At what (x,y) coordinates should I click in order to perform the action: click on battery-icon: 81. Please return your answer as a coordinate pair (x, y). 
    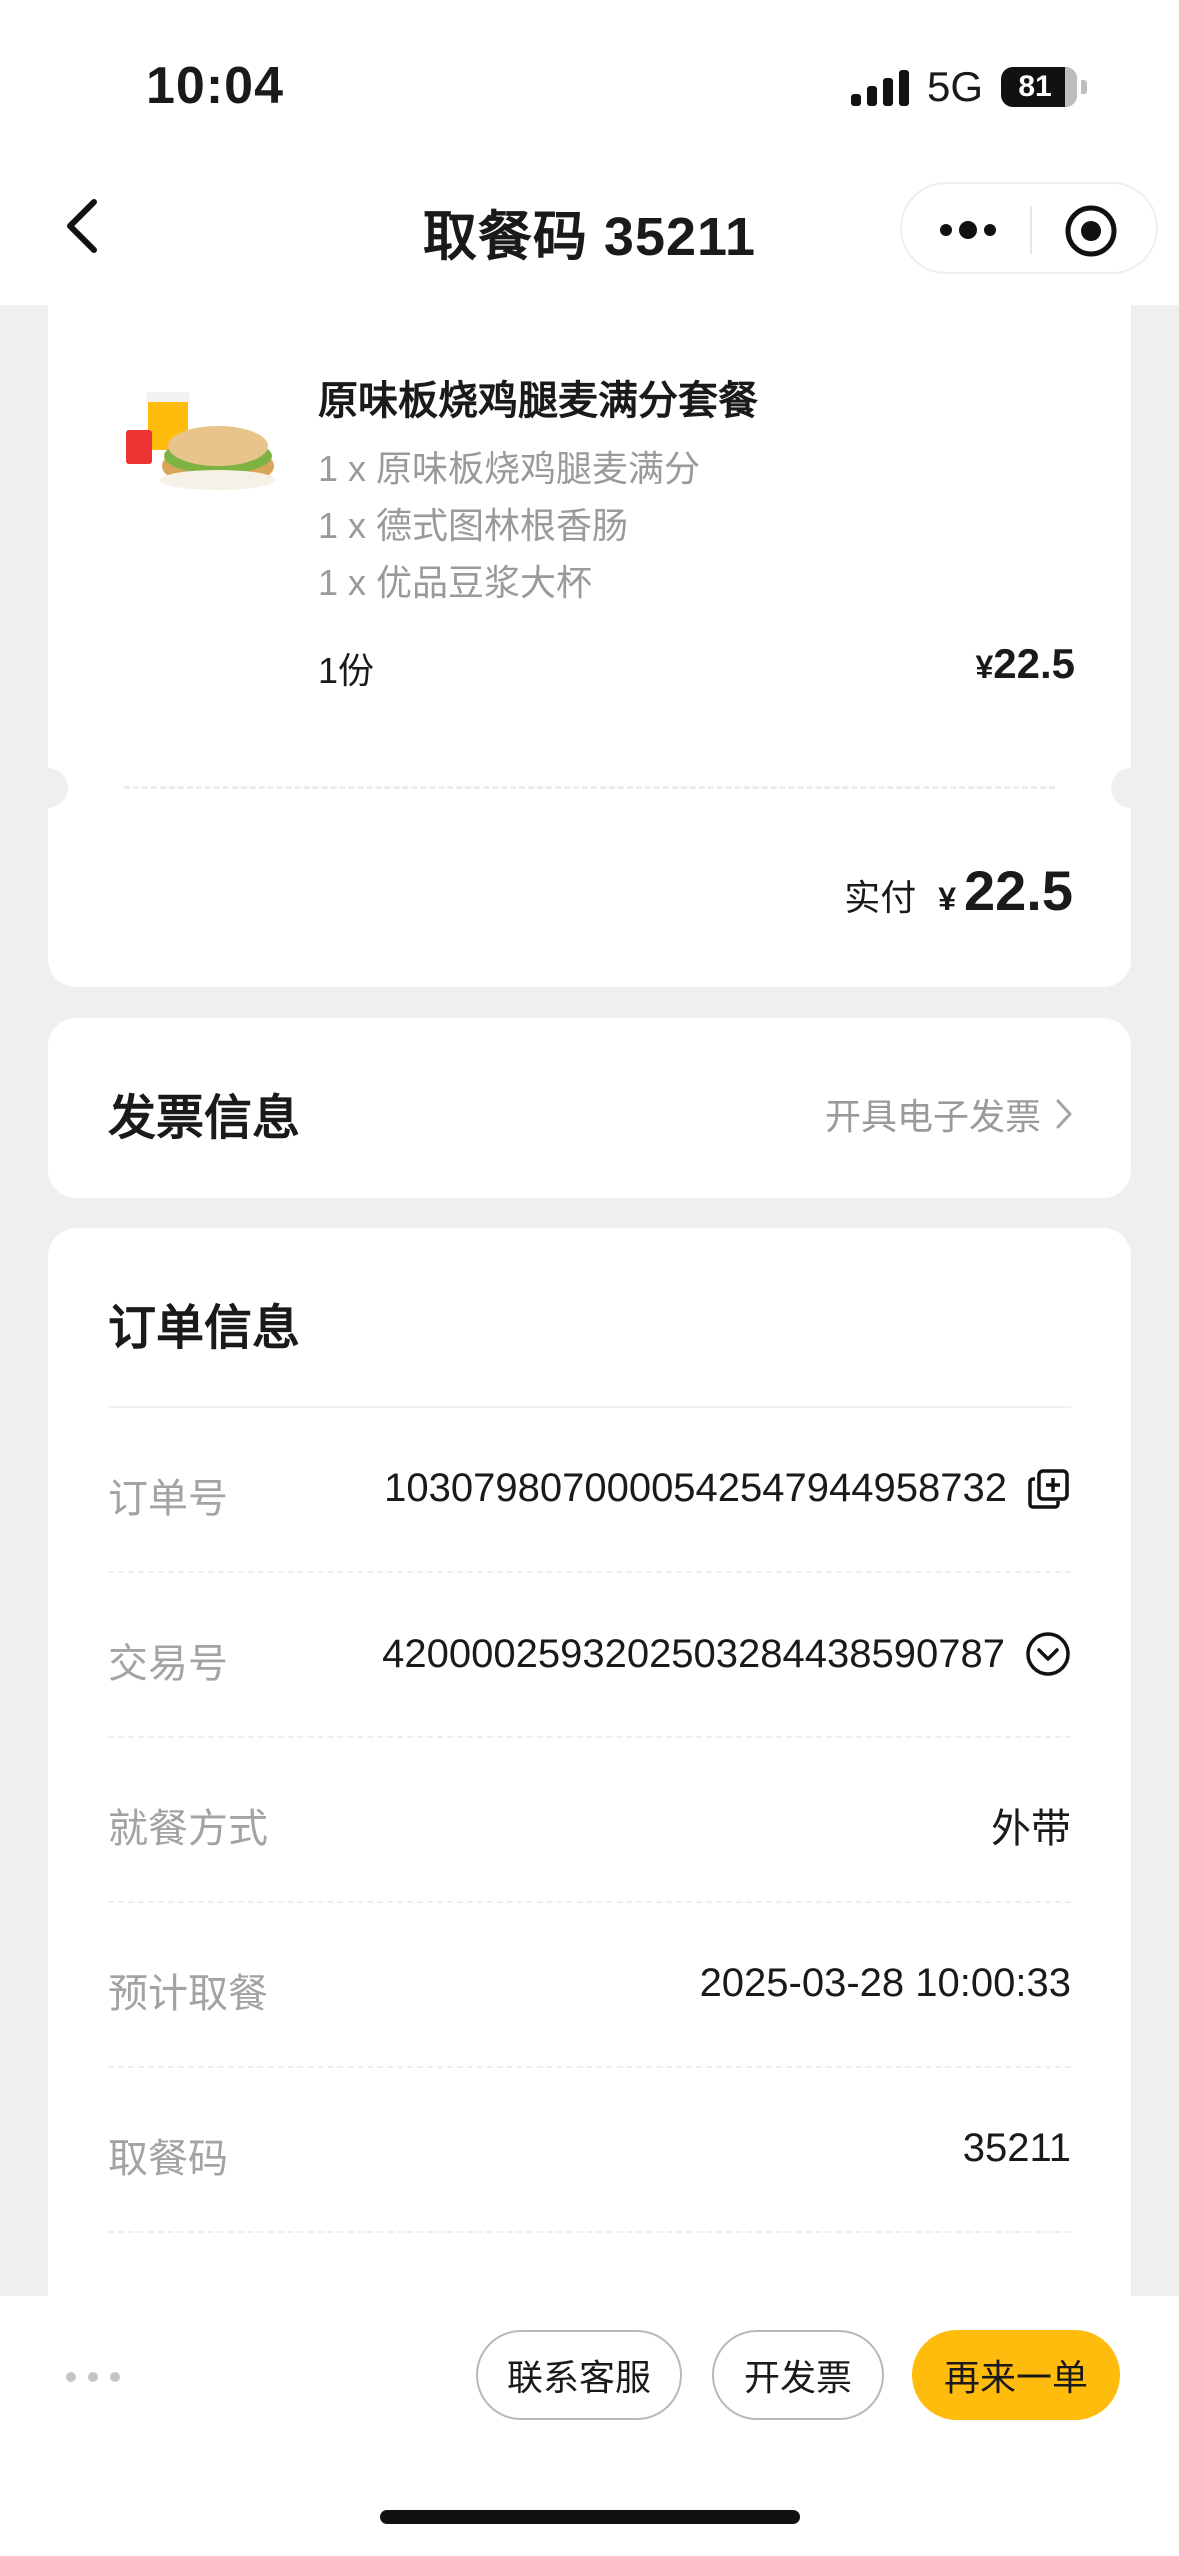
    Looking at the image, I should click on (1039, 87).